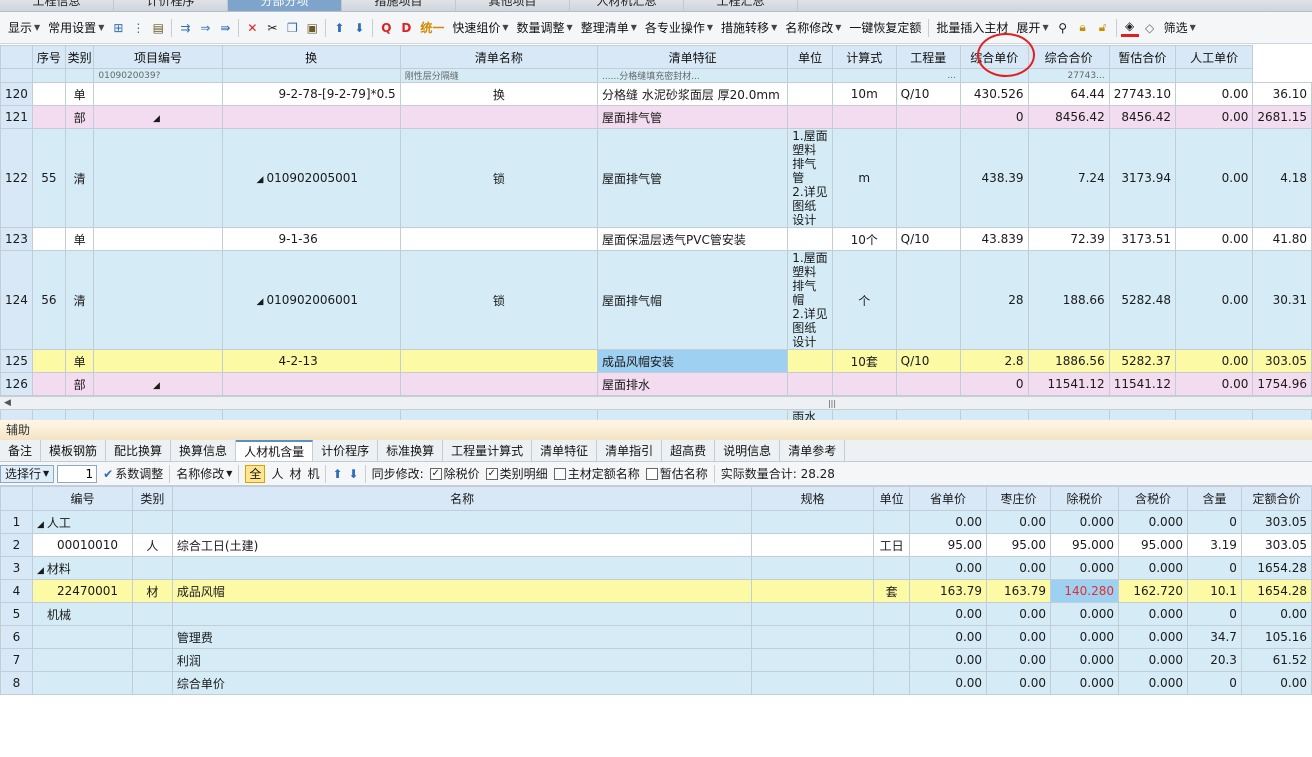 Image resolution: width=1312 pixels, height=757 pixels. Describe the element at coordinates (948, 498) in the screenshot. I see `column-header: 省单价` at that location.